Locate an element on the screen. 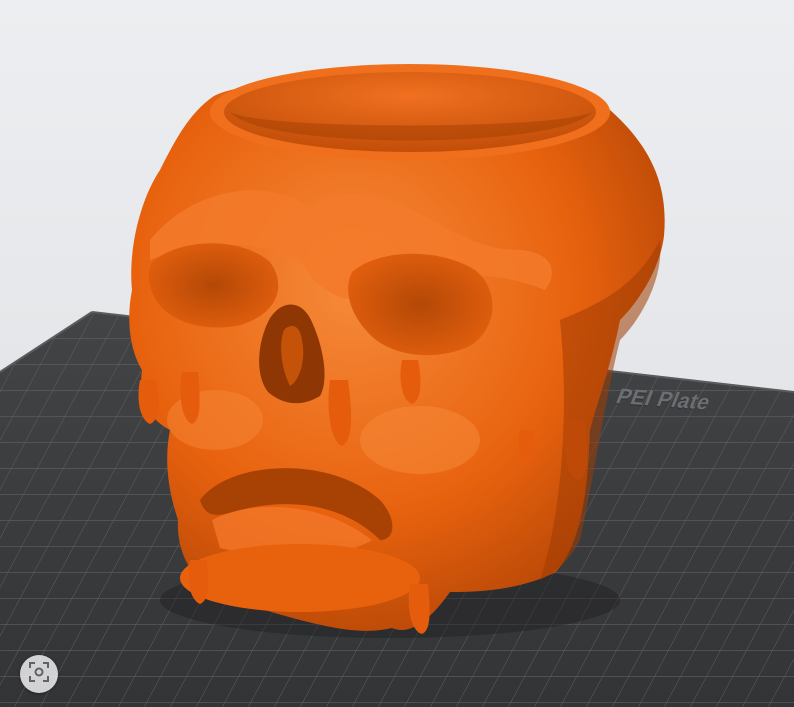  visual-search-icon is located at coordinates (39, 674).